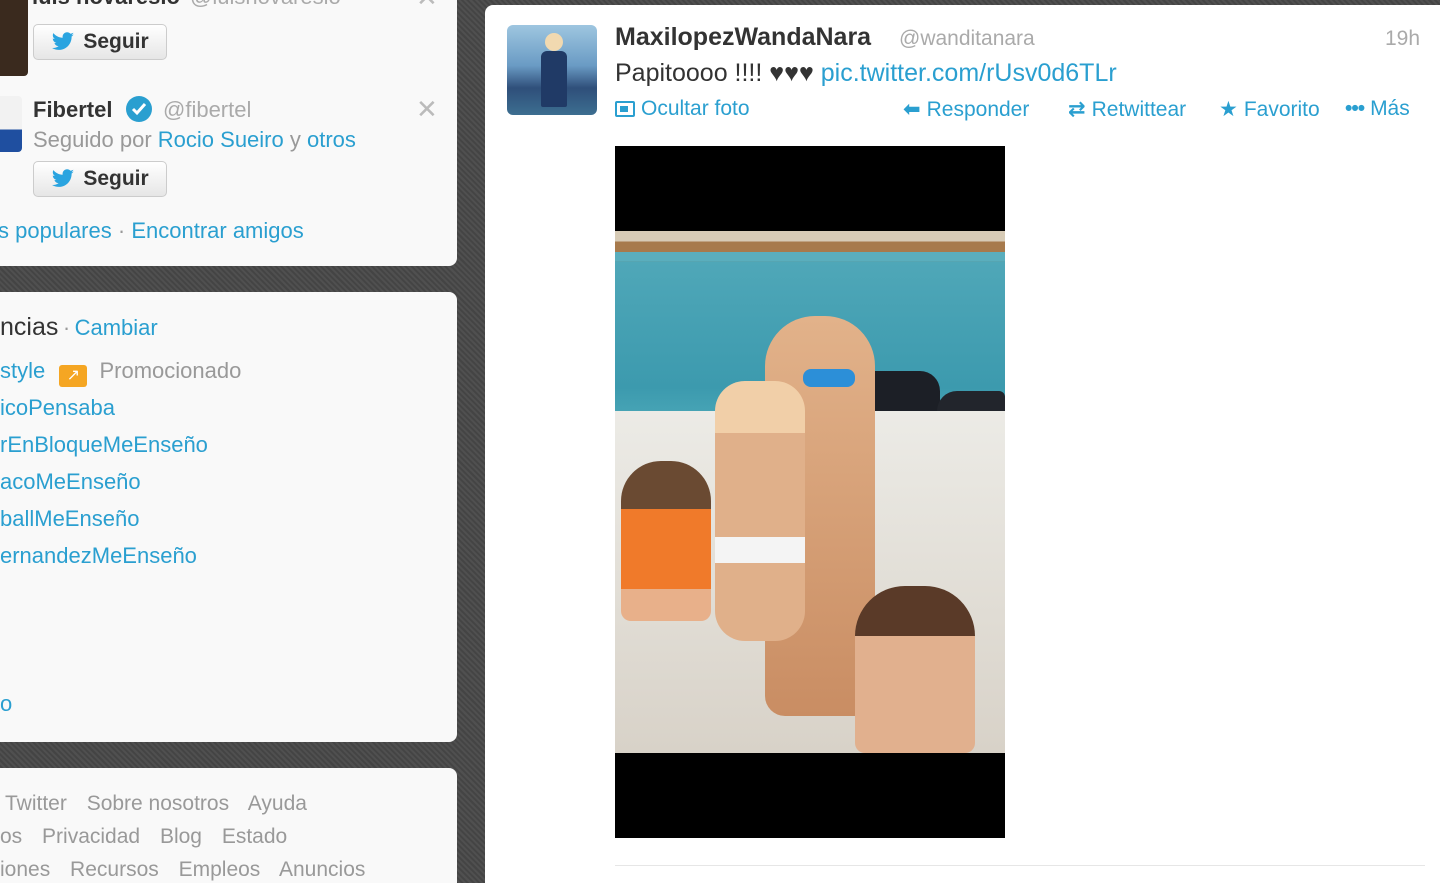 The height and width of the screenshot is (883, 1440). I want to click on followed-by: Seguido por Rocio Sueiro y otros, so click(194, 140).